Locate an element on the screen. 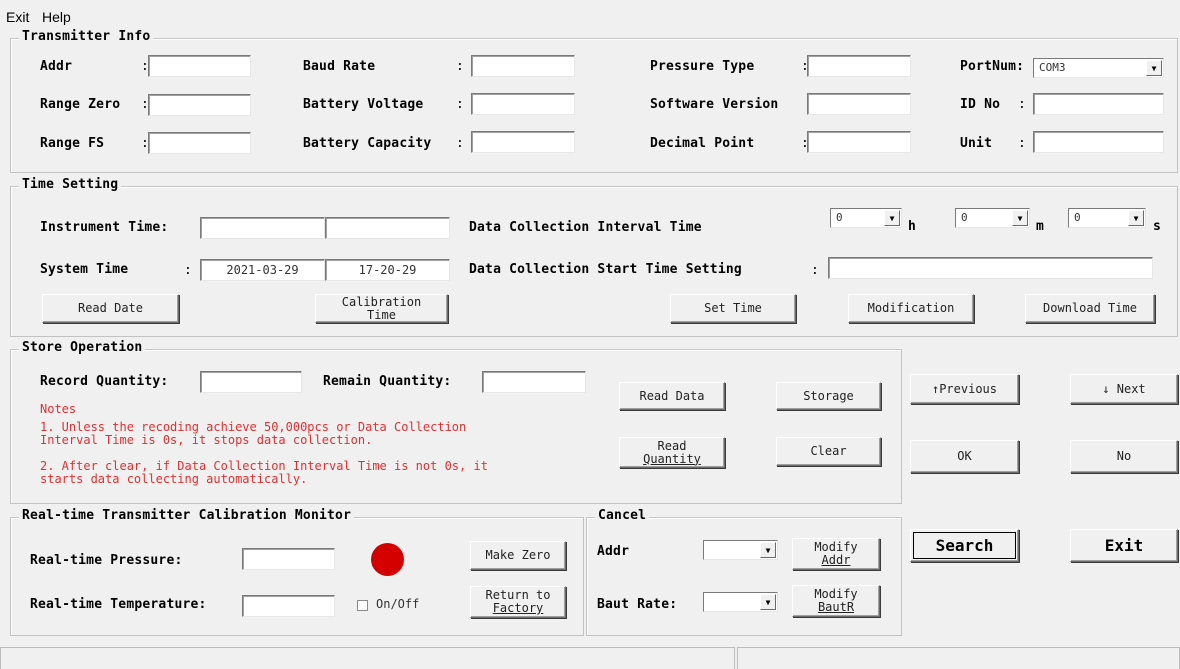 The height and width of the screenshot is (669, 1180). range-fs-field is located at coordinates (199, 143).